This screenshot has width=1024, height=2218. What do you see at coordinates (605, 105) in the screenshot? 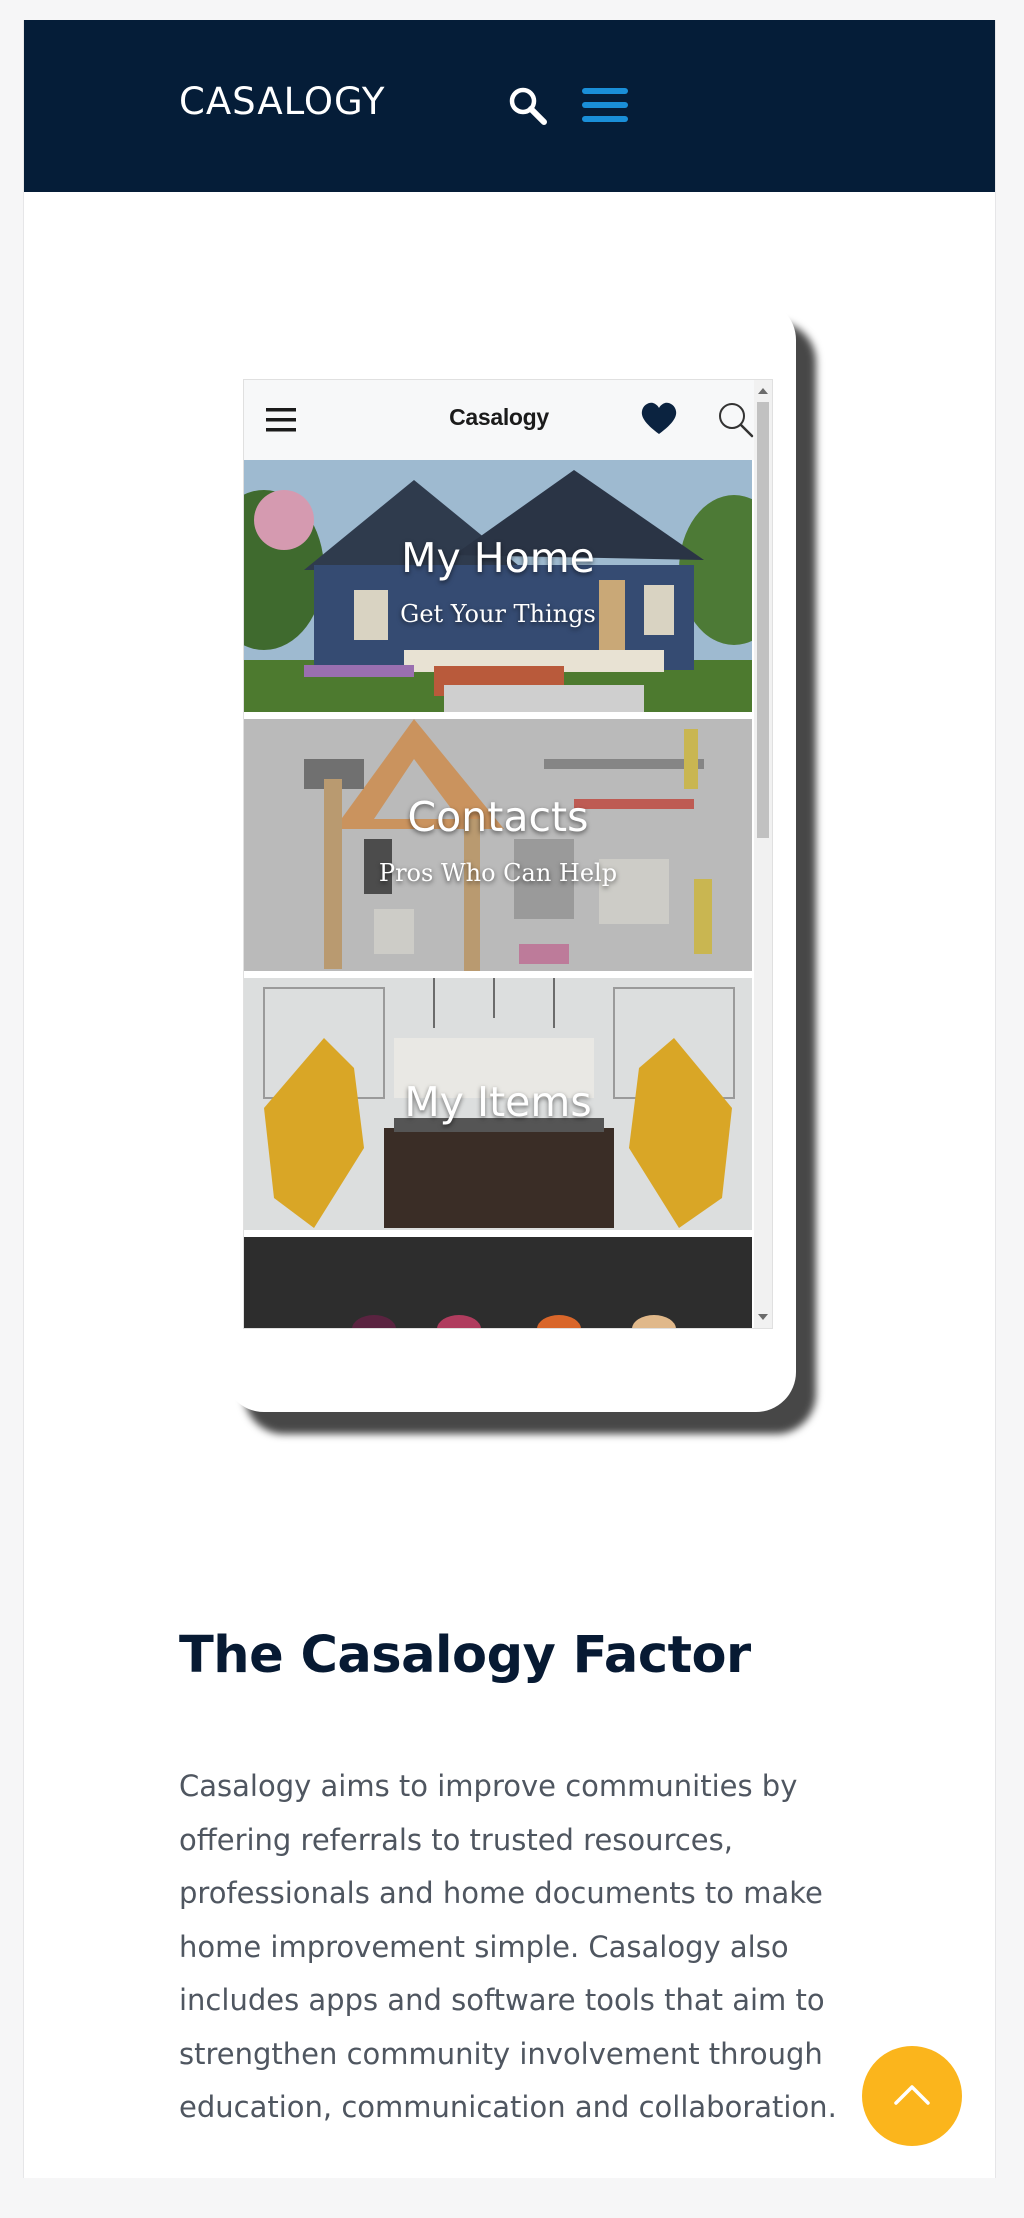
I see `hamburger-menu-icon` at bounding box center [605, 105].